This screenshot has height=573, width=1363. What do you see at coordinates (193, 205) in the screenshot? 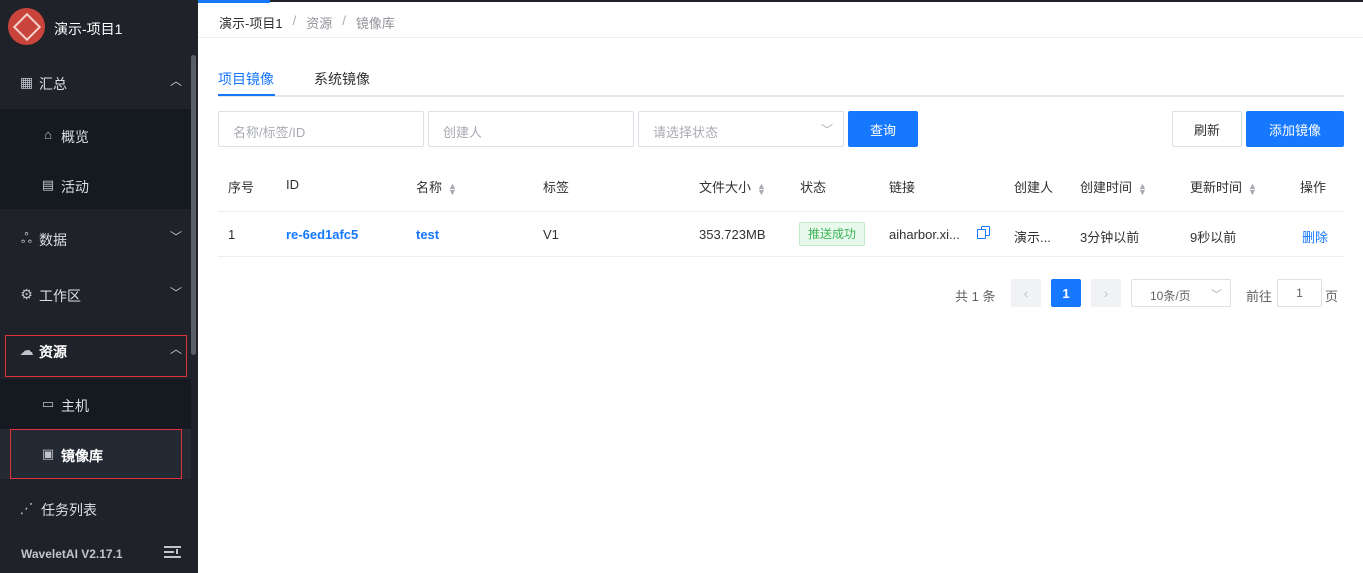
I see `sidebar-scrollbar` at bounding box center [193, 205].